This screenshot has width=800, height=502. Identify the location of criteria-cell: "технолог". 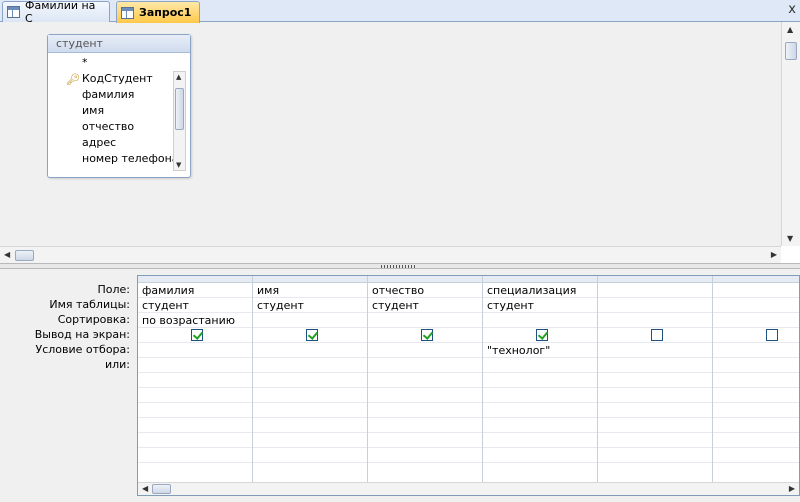
(540, 350).